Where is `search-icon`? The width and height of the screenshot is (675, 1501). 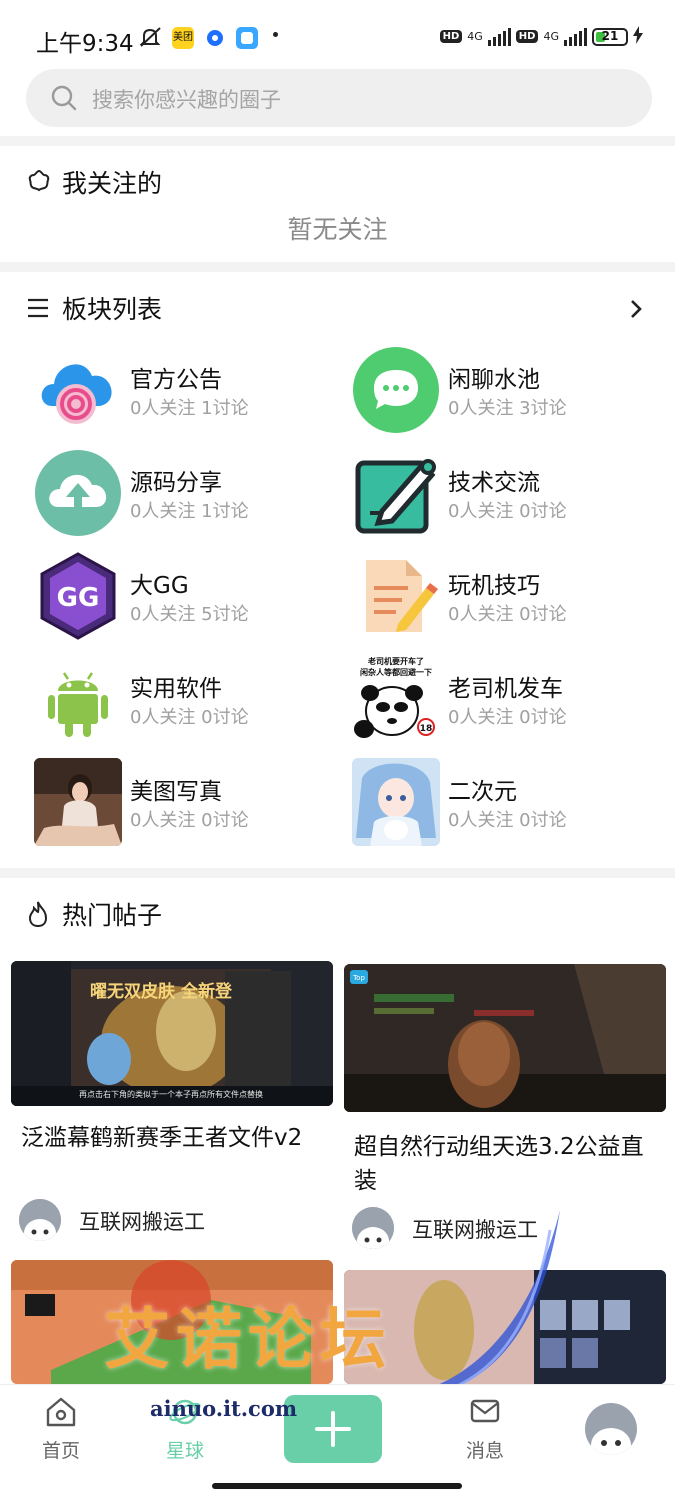 search-icon is located at coordinates (64, 98).